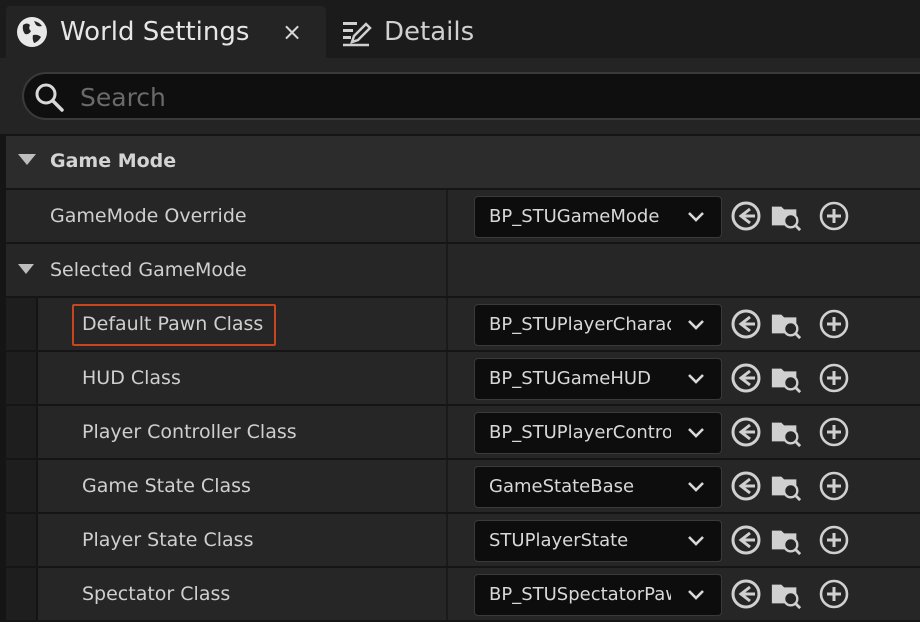 Image resolution: width=920 pixels, height=622 pixels. Describe the element at coordinates (490, 97) in the screenshot. I see `search-input` at that location.